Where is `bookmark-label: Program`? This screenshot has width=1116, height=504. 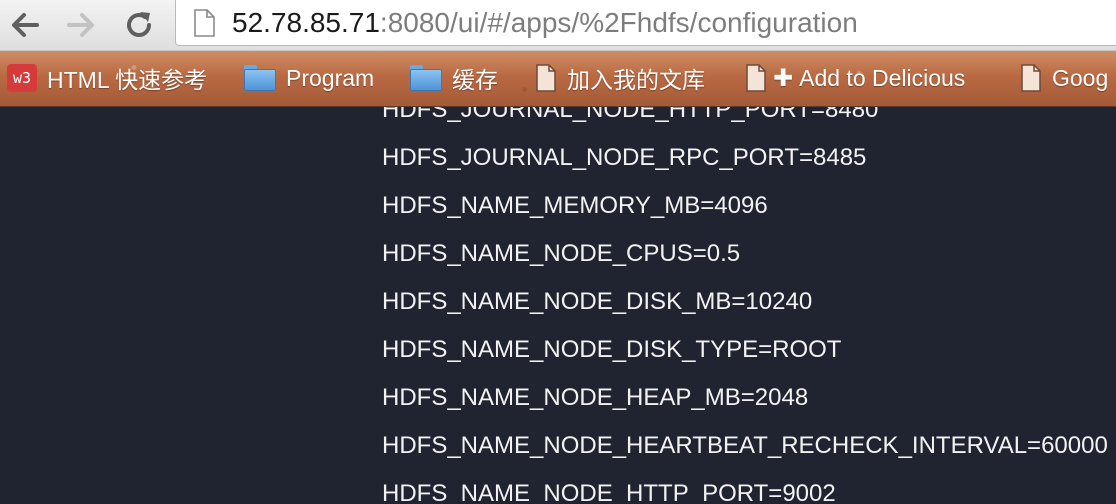
bookmark-label: Program is located at coordinates (330, 77).